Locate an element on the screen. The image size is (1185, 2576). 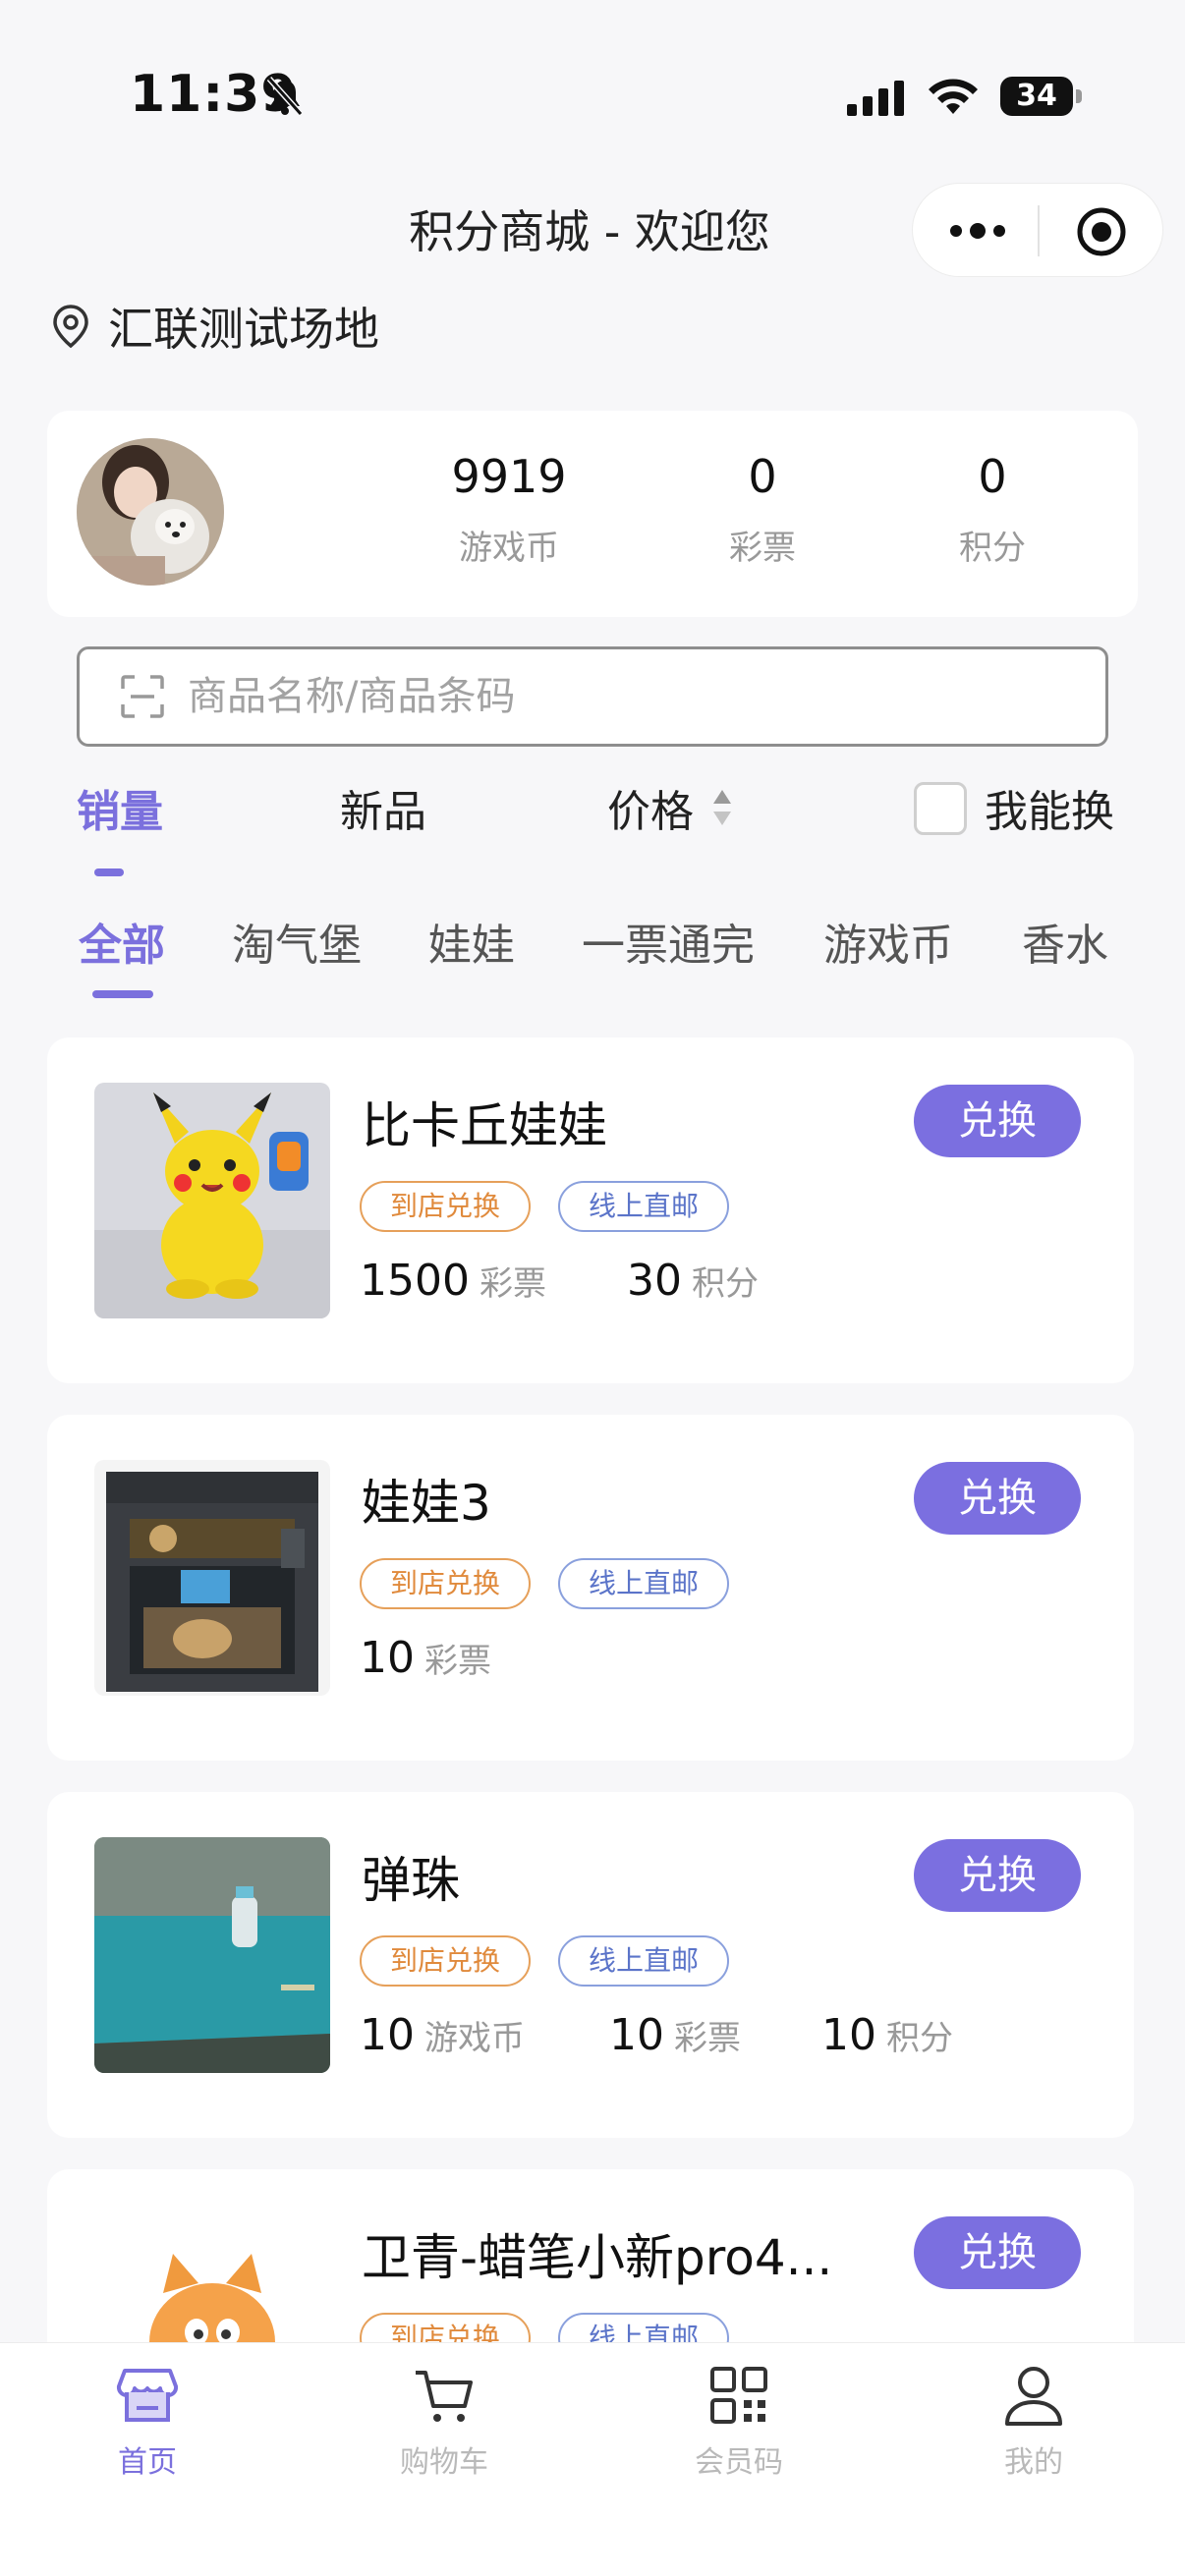
search-bar is located at coordinates (592, 696).